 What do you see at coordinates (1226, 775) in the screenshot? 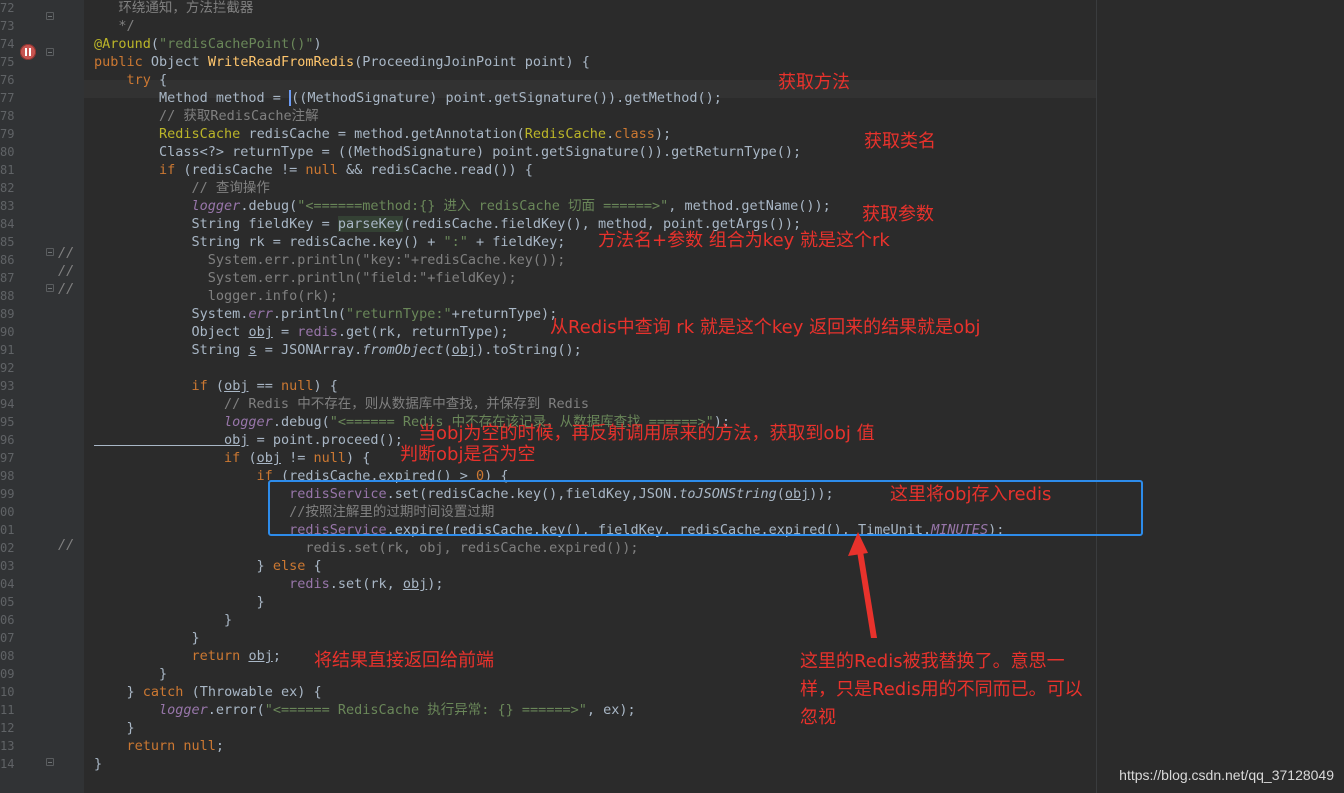
I see `watermark: https://blog.csdn.net/qq_37128049` at bounding box center [1226, 775].